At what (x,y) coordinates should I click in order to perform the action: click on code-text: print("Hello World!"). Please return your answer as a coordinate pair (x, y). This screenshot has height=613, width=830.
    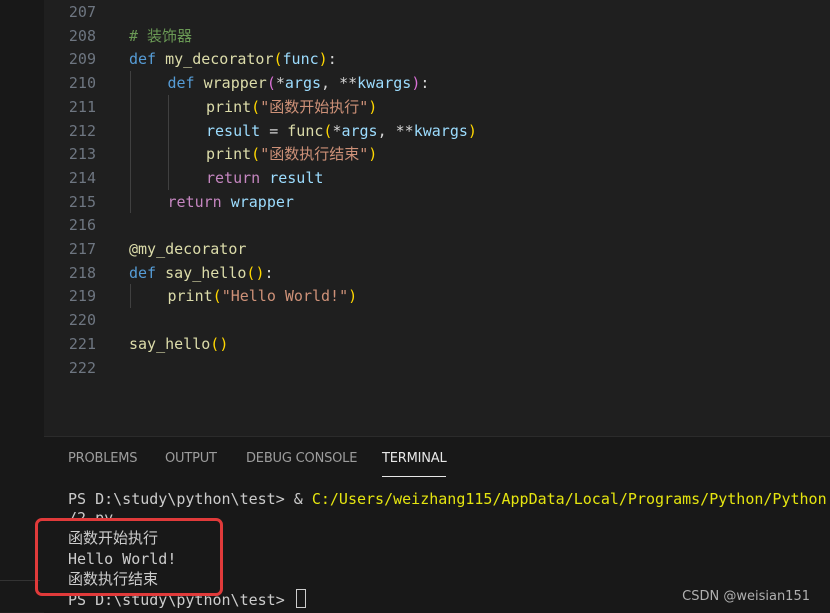
    Looking at the image, I should click on (263, 296).